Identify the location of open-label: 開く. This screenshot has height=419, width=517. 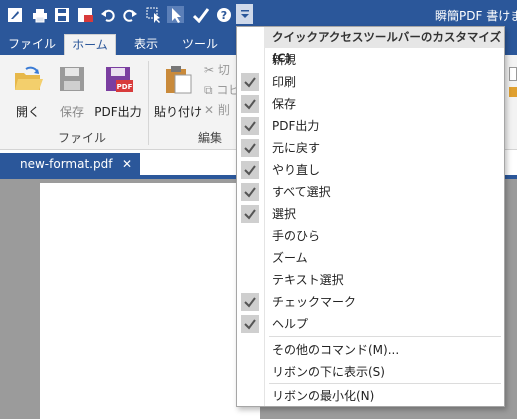
(27, 112).